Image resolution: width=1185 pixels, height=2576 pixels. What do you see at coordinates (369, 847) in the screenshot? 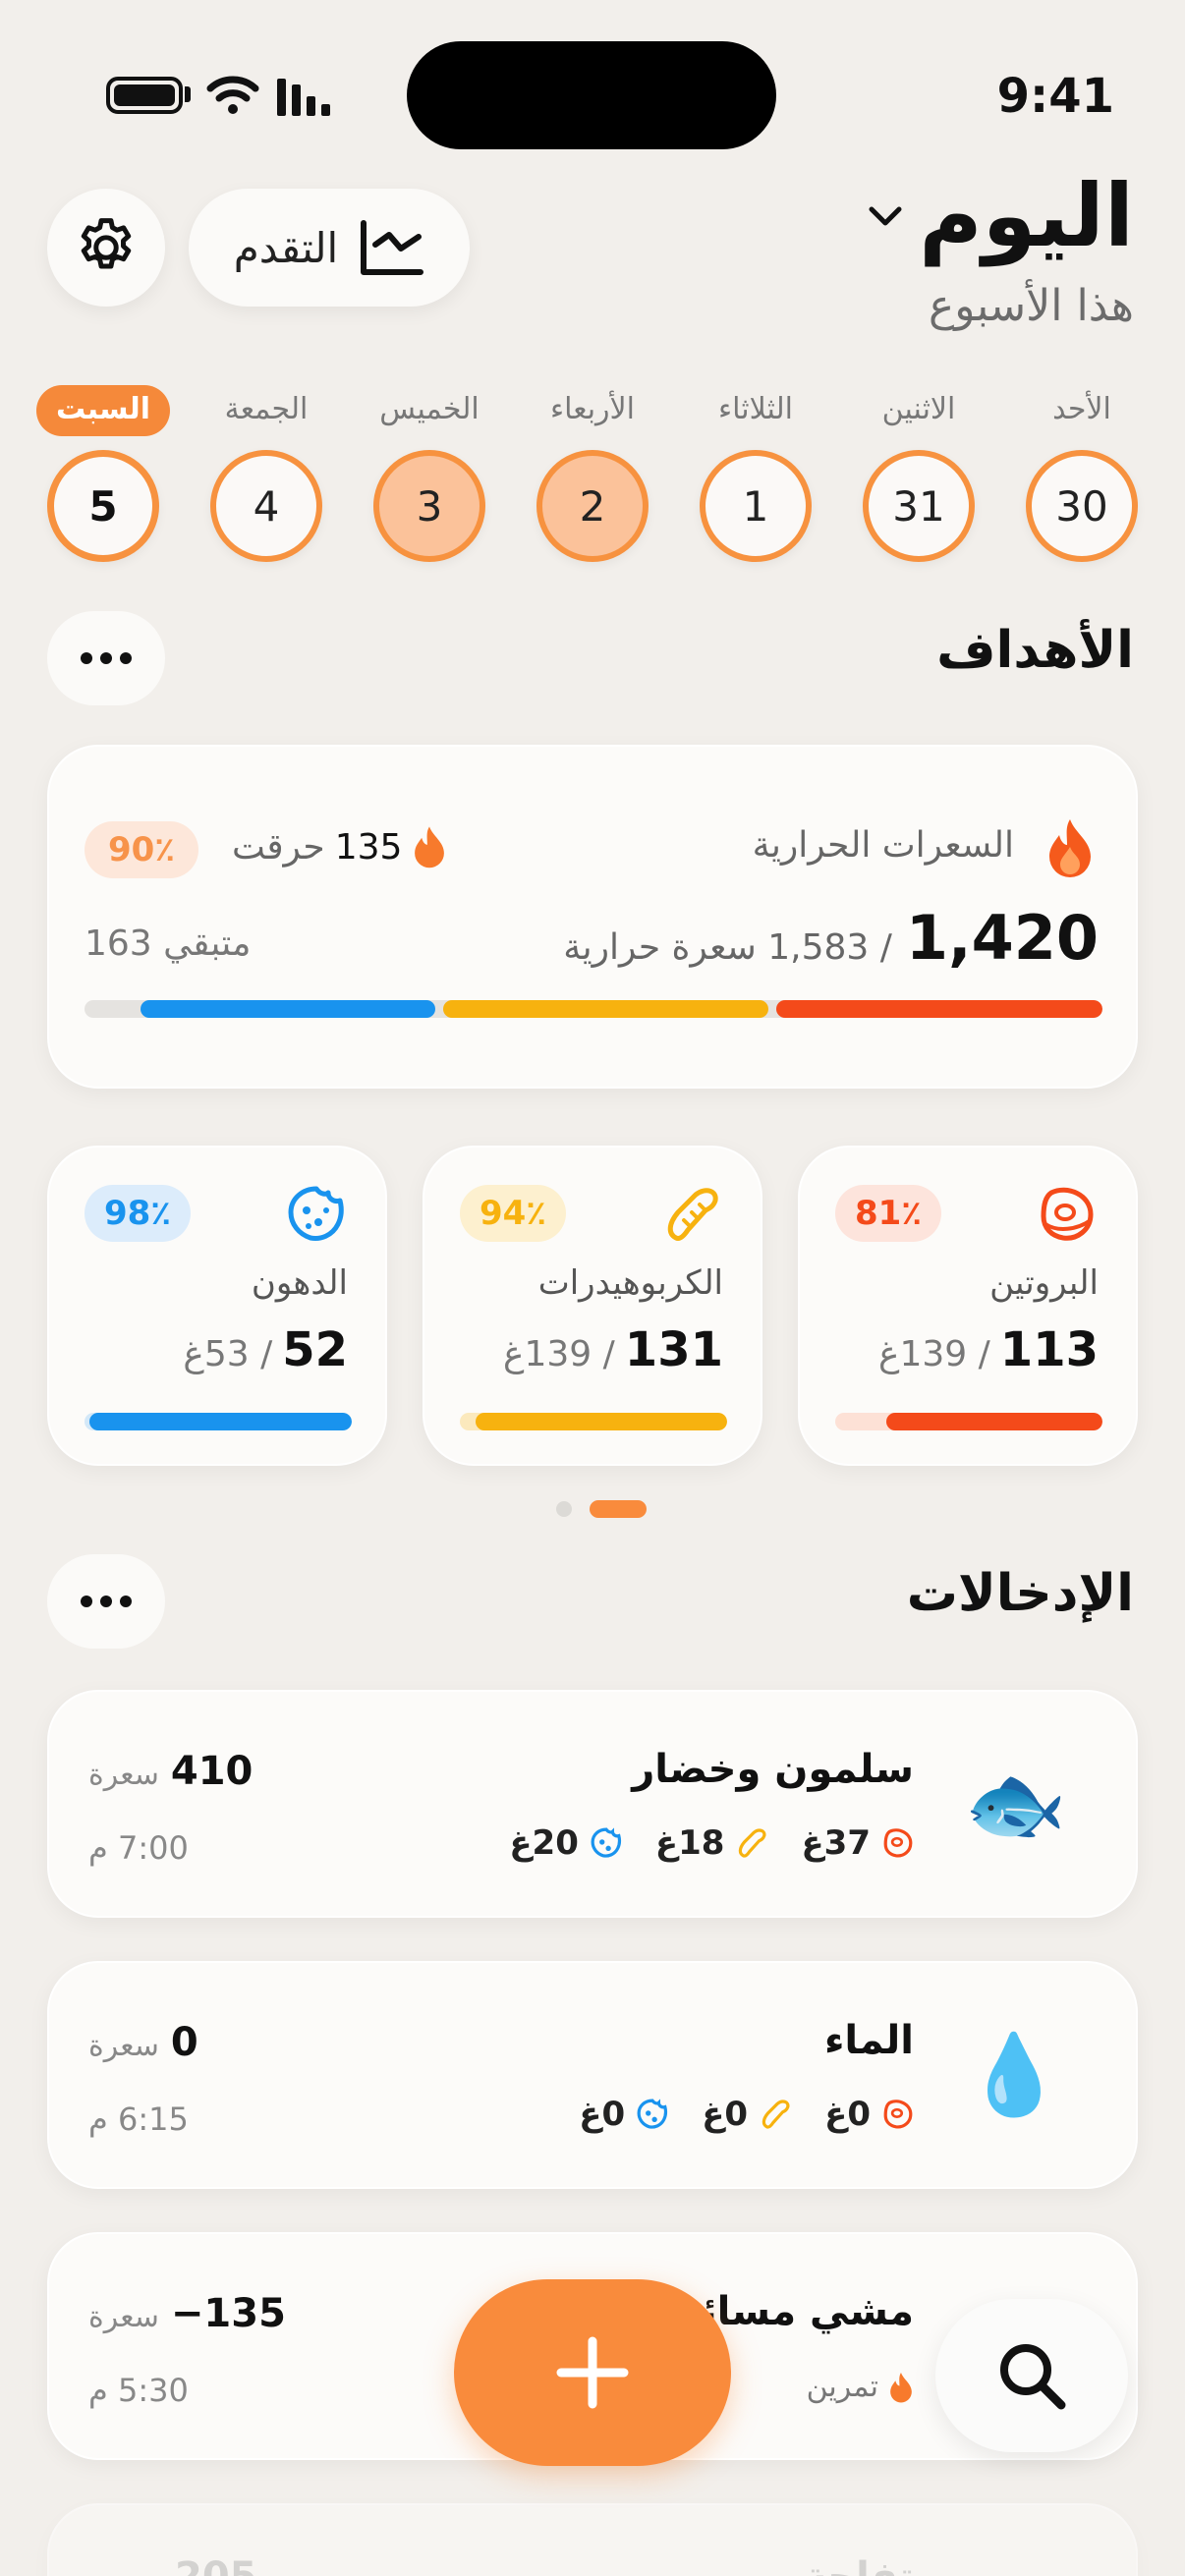
I see `burned-value: 135` at bounding box center [369, 847].